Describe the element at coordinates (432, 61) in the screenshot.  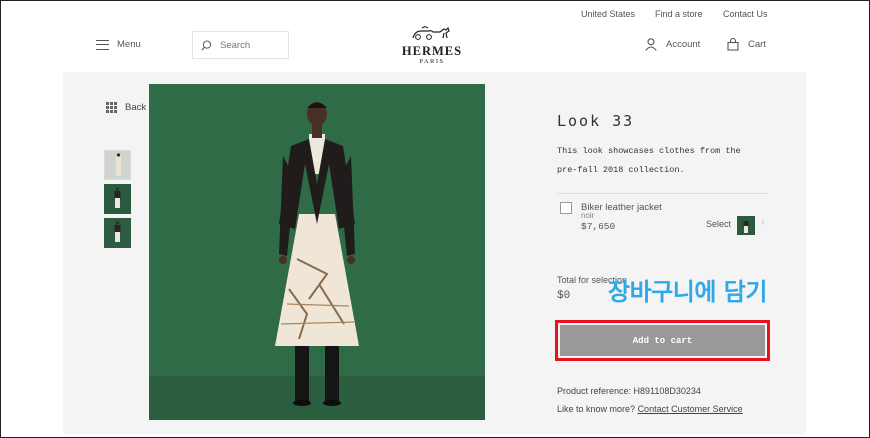
I see `brand-subtitle: PARIS` at that location.